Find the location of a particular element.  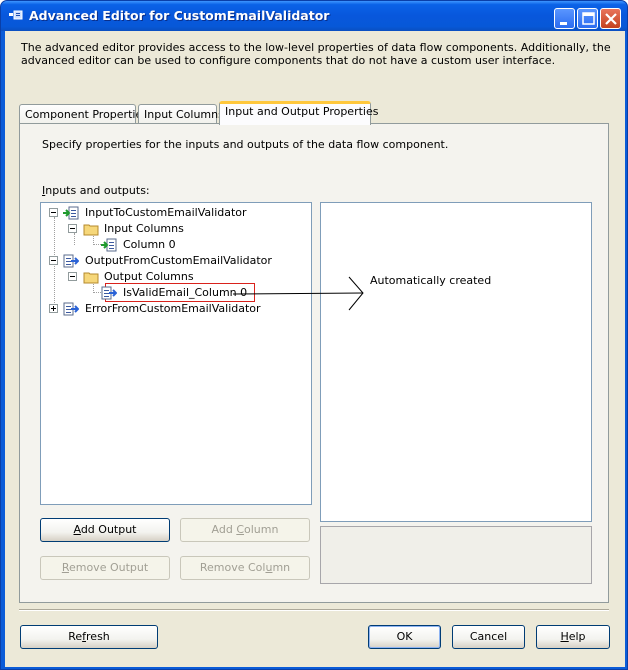

btn-accelerator: H is located at coordinates (564, 636).